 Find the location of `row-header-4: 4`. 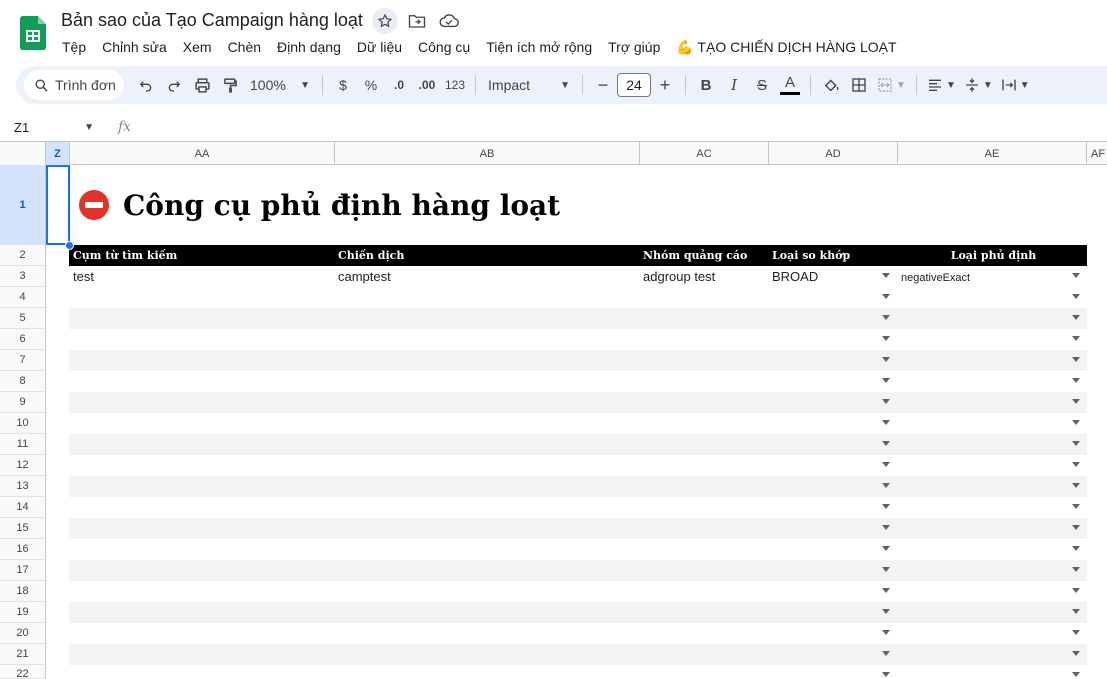

row-header-4: 4 is located at coordinates (23, 297).